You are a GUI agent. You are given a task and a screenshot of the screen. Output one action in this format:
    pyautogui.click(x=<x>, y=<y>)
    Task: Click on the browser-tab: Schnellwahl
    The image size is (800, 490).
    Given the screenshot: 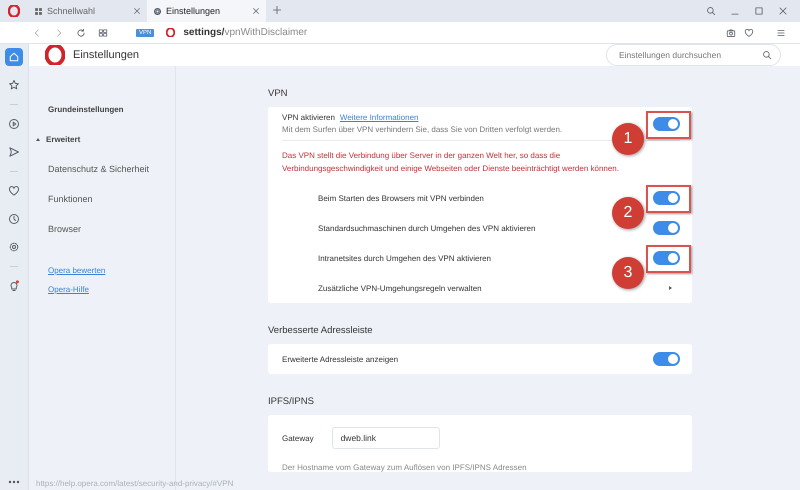 What is the action you would take?
    pyautogui.click(x=87, y=11)
    